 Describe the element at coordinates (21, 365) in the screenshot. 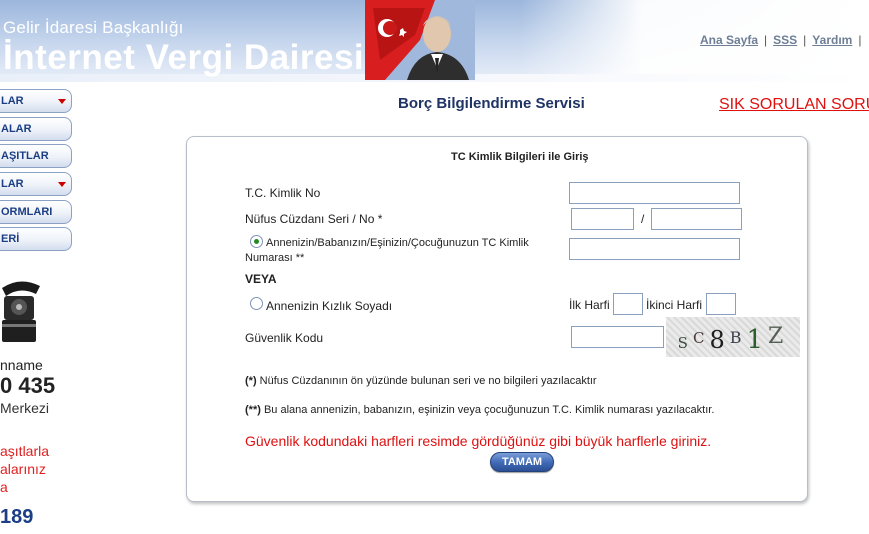

I see `contact-line-1: nname` at that location.